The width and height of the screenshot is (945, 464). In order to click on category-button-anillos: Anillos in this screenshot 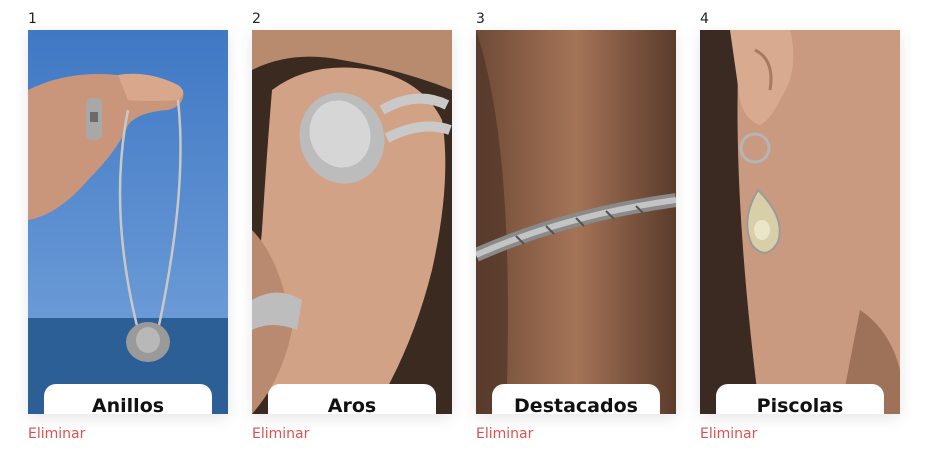, I will do `click(128, 399)`.